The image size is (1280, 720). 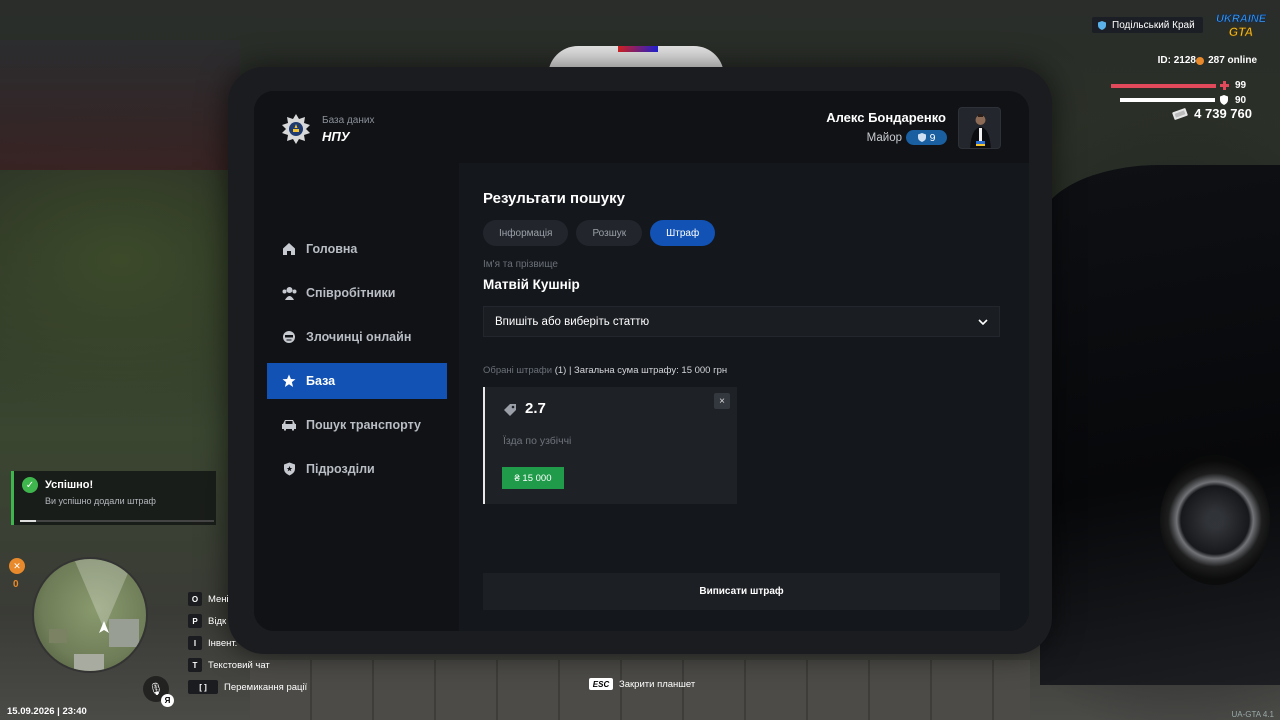 I want to click on sidebar-item-vehicle-search: Пошук транспорту, so click(x=357, y=425).